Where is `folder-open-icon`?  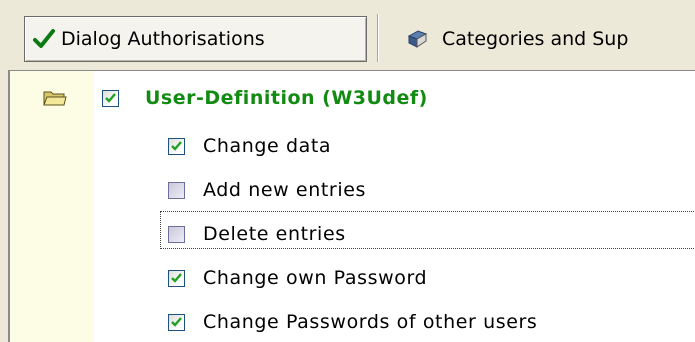
folder-open-icon is located at coordinates (55, 98).